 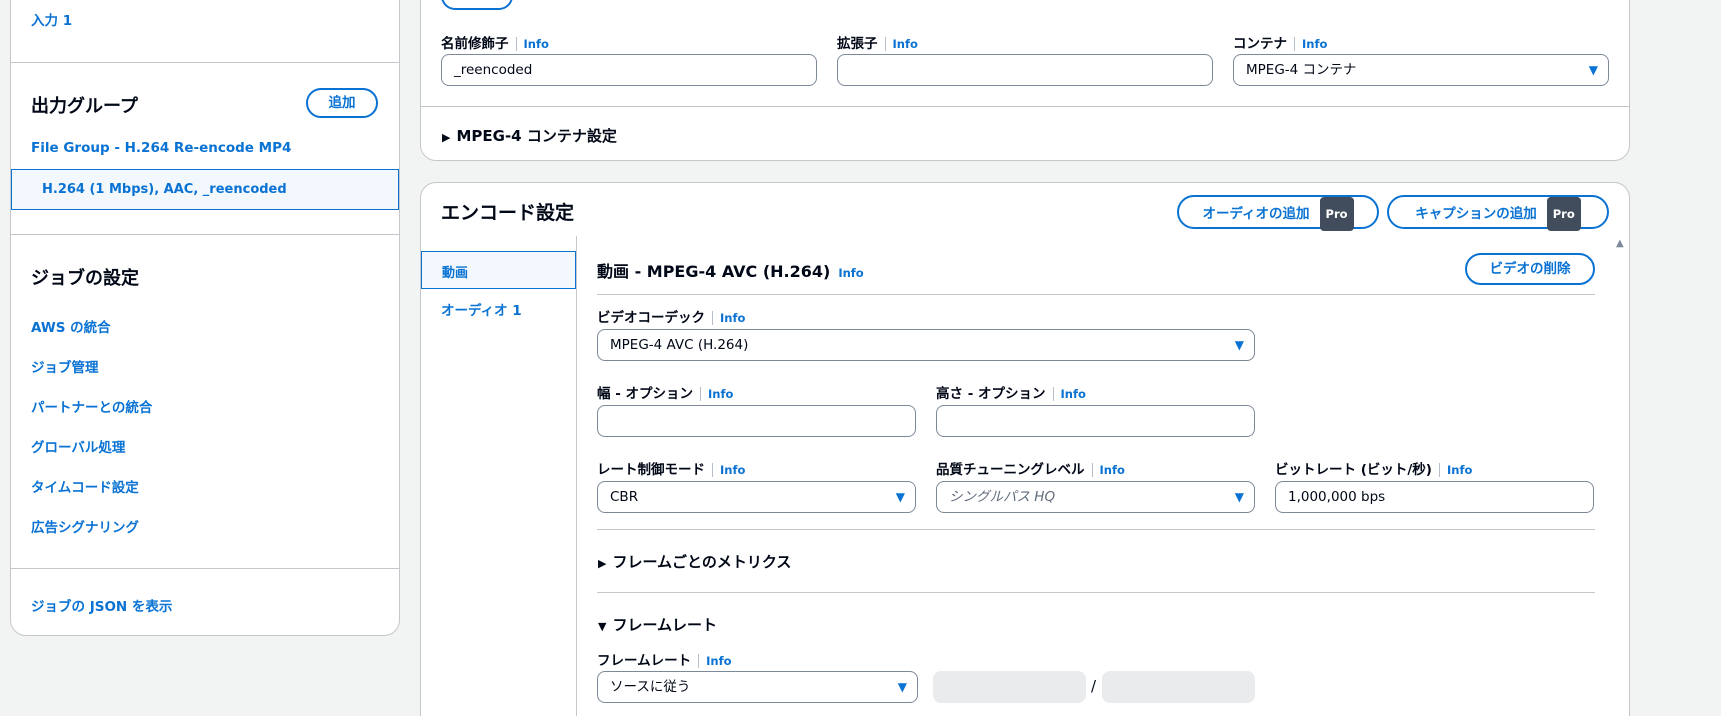 What do you see at coordinates (1256, 214) in the screenshot?
I see `add-audio-label: オーディオの追加` at bounding box center [1256, 214].